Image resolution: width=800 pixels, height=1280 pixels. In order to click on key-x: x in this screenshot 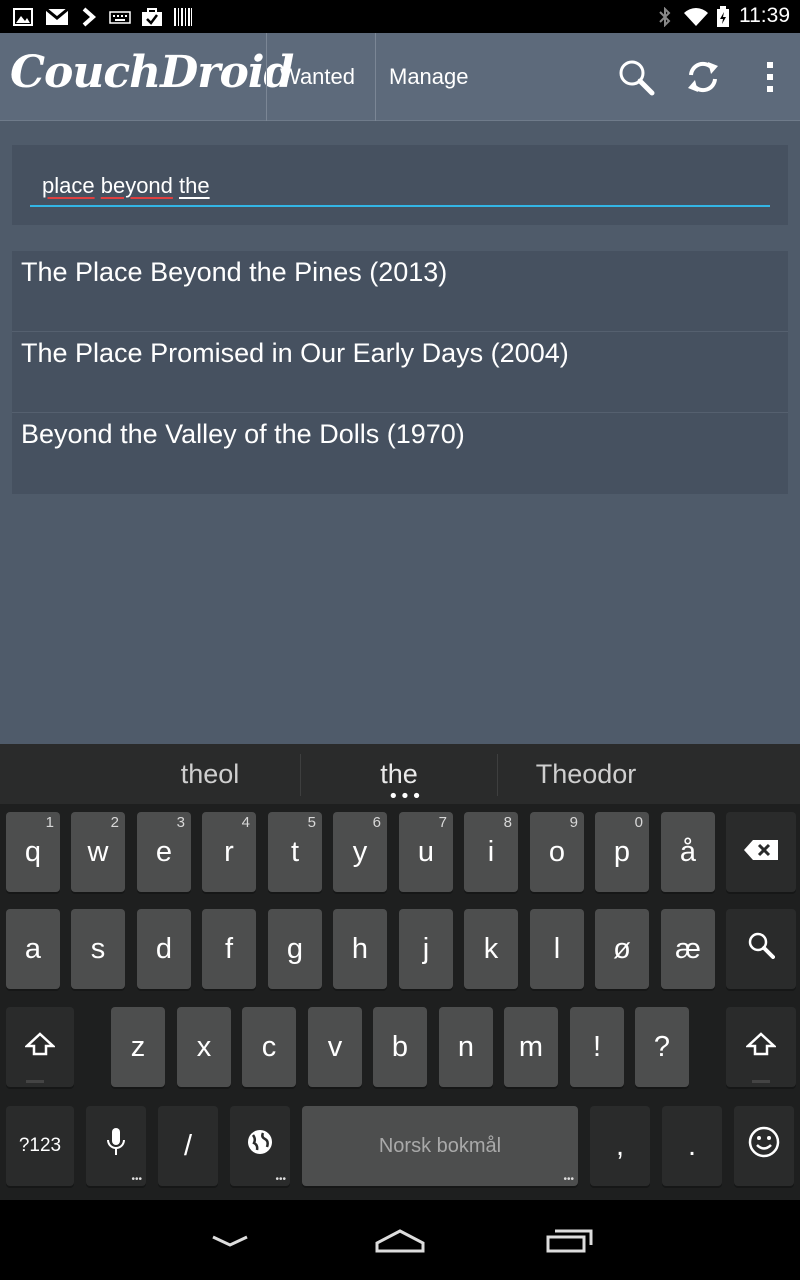, I will do `click(204, 1047)`.